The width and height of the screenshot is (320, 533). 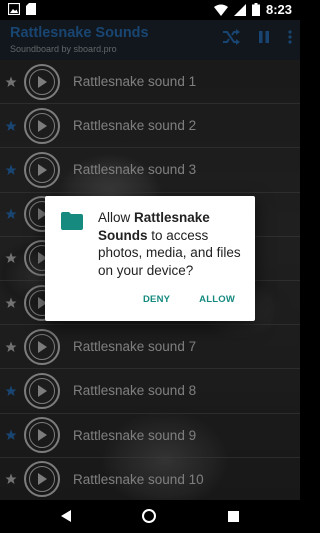 What do you see at coordinates (255, 9) in the screenshot?
I see `battery-icon` at bounding box center [255, 9].